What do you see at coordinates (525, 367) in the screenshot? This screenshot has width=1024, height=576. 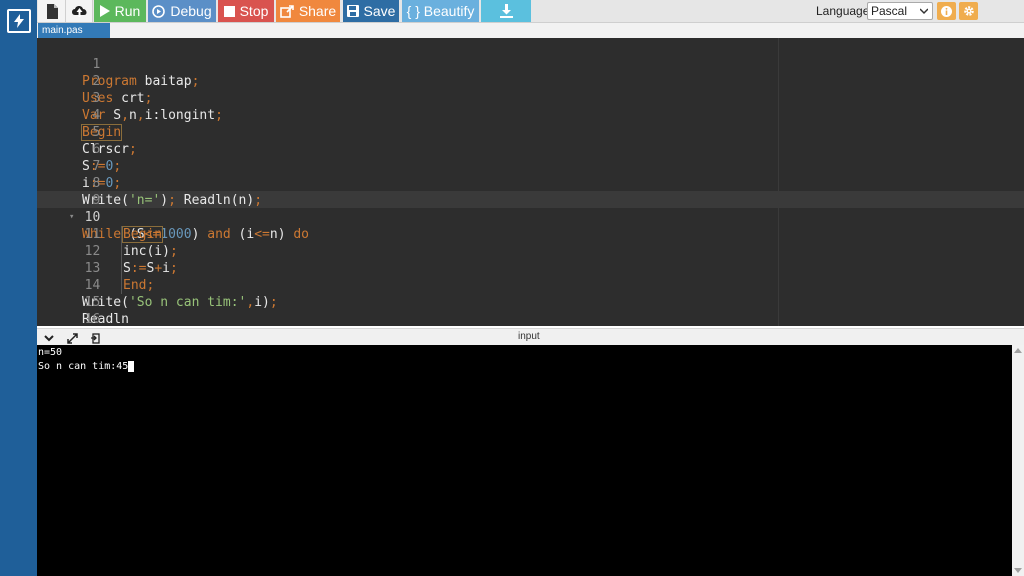 I see `output-line-last: So n can tim:45` at bounding box center [525, 367].